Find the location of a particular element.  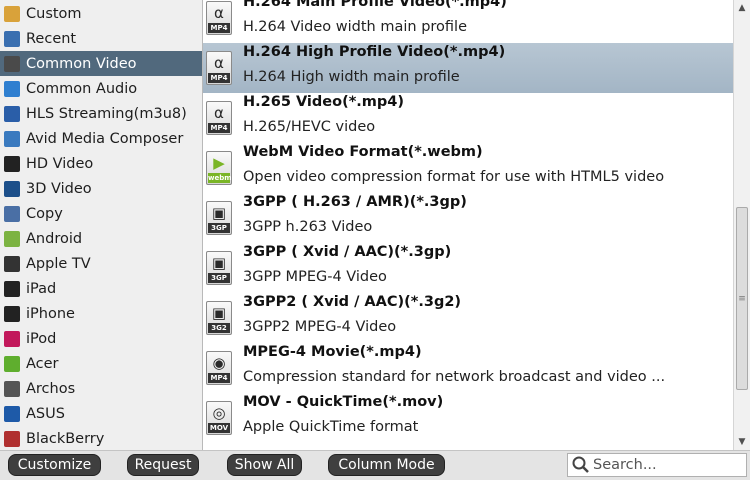

customize-button: Customize is located at coordinates (54, 465).